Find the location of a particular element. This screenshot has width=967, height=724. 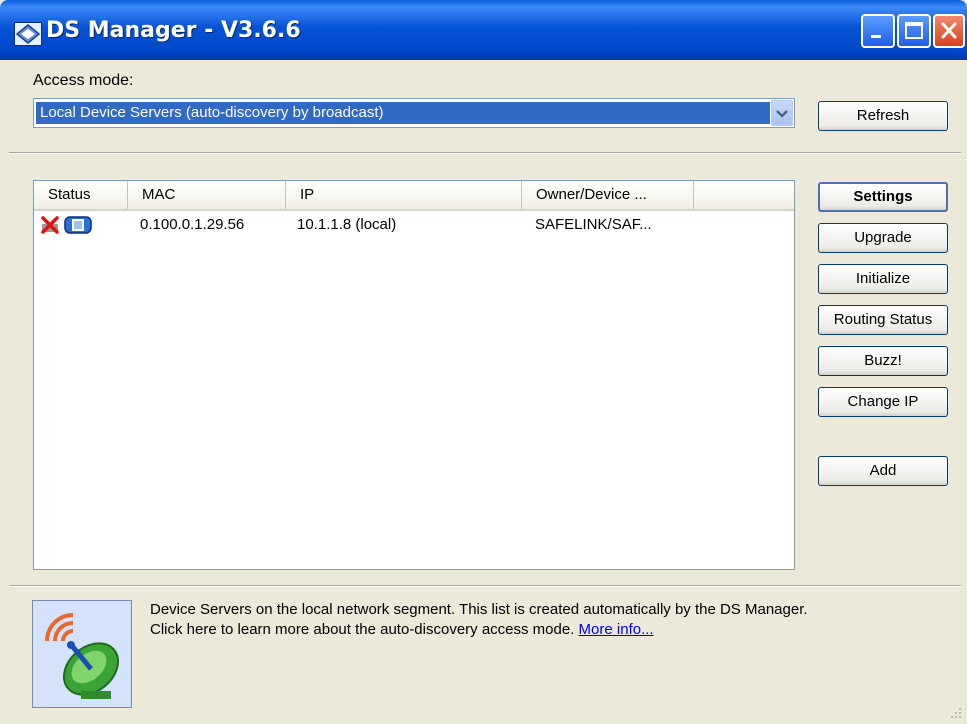

upgrade-button: Upgrade is located at coordinates (883, 238).